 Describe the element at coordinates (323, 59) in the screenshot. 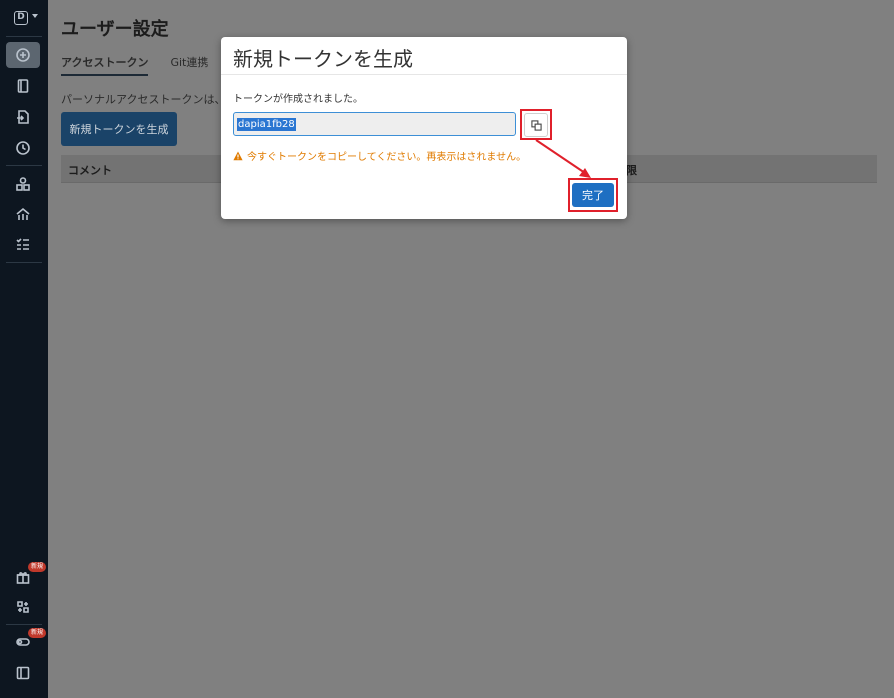

I see `modal-title: 新規トークンを生成` at that location.